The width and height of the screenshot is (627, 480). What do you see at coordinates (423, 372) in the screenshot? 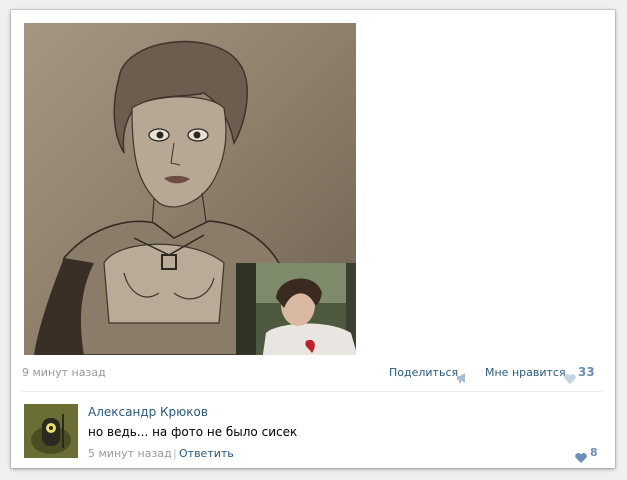
I see `share-button: Поделиться` at bounding box center [423, 372].